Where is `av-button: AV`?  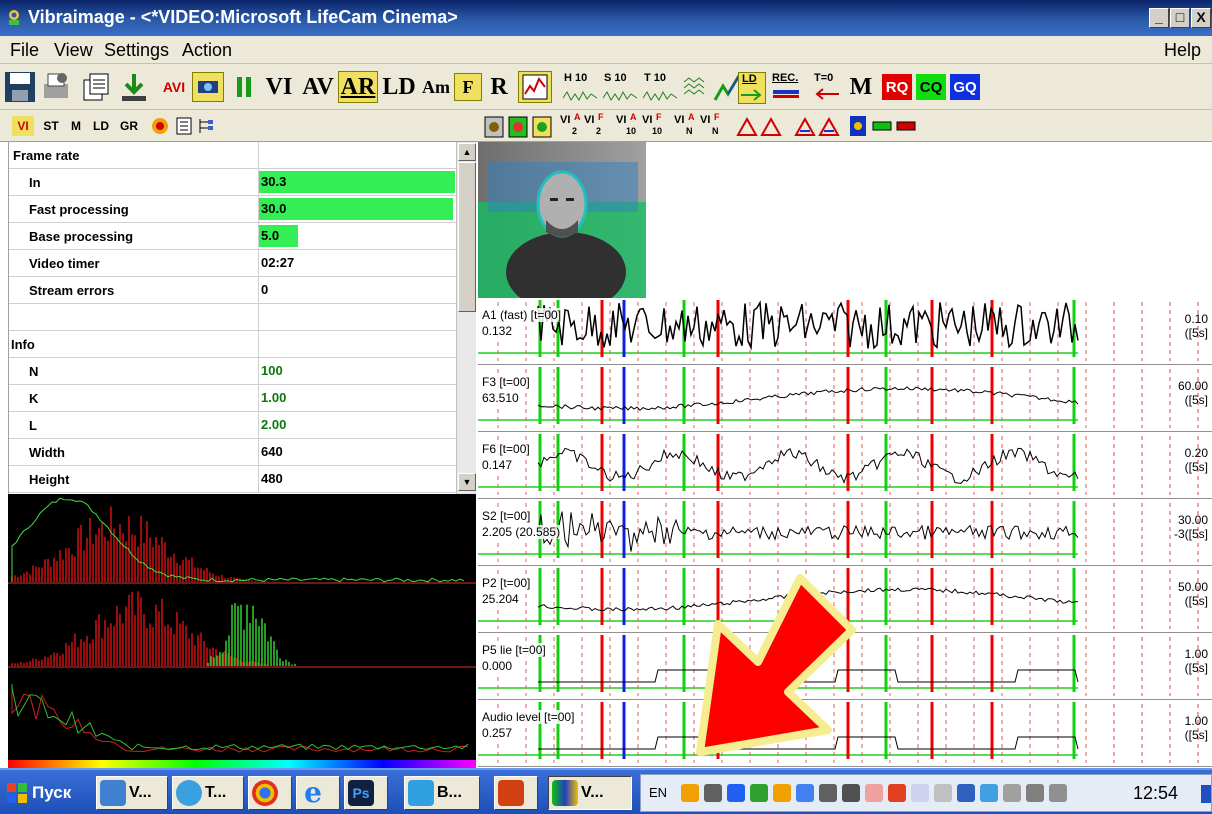 av-button: AV is located at coordinates (318, 87).